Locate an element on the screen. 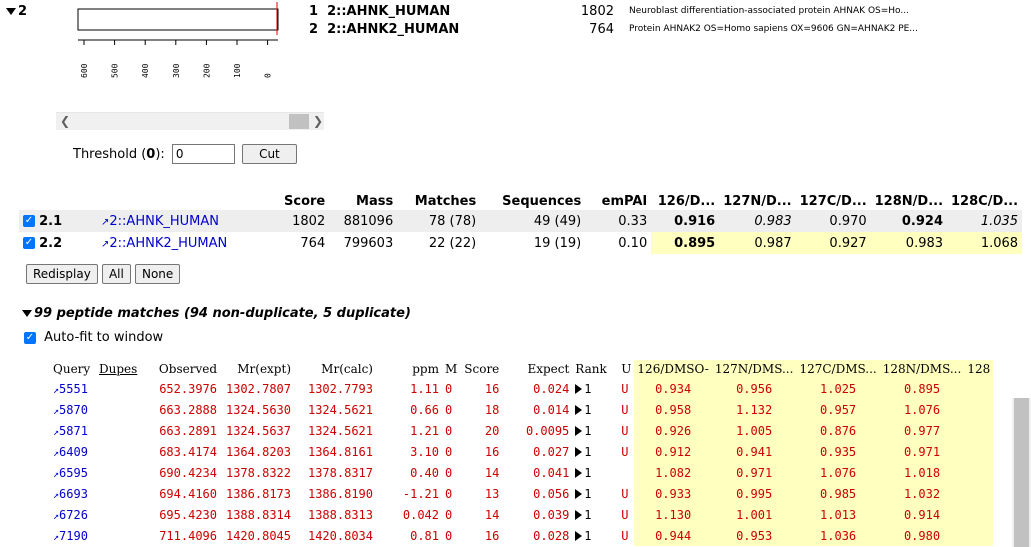 This screenshot has width=1031, height=547. collapse-arrow-icon is located at coordinates (11, 11).